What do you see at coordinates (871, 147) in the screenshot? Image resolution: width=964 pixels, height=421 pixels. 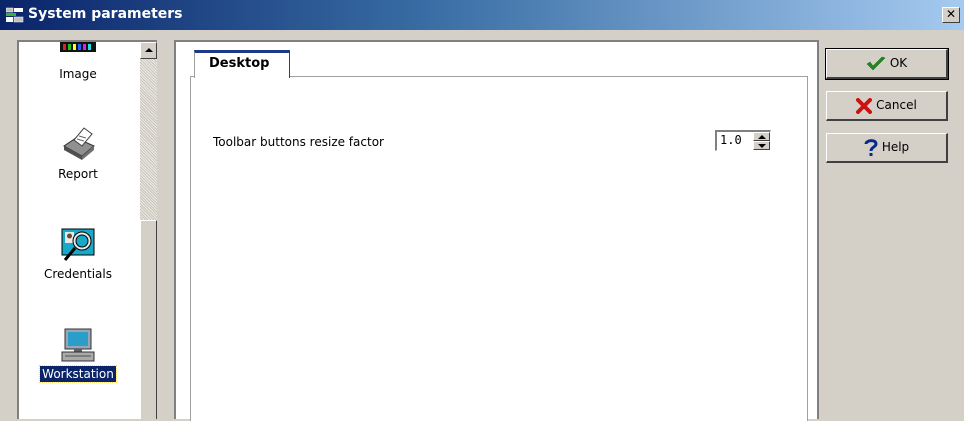 I see `question-mark-icon` at bounding box center [871, 147].